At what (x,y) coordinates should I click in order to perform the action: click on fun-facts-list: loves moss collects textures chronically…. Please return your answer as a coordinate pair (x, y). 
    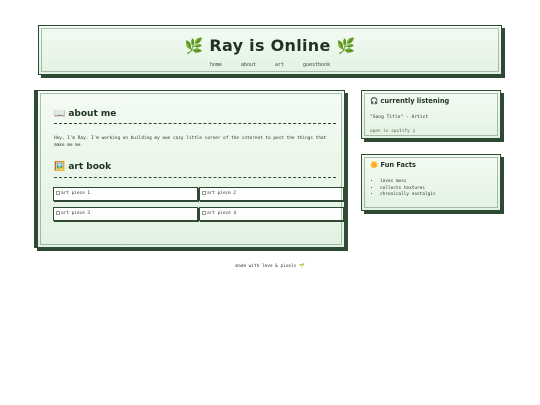
    Looking at the image, I should click on (408, 189).